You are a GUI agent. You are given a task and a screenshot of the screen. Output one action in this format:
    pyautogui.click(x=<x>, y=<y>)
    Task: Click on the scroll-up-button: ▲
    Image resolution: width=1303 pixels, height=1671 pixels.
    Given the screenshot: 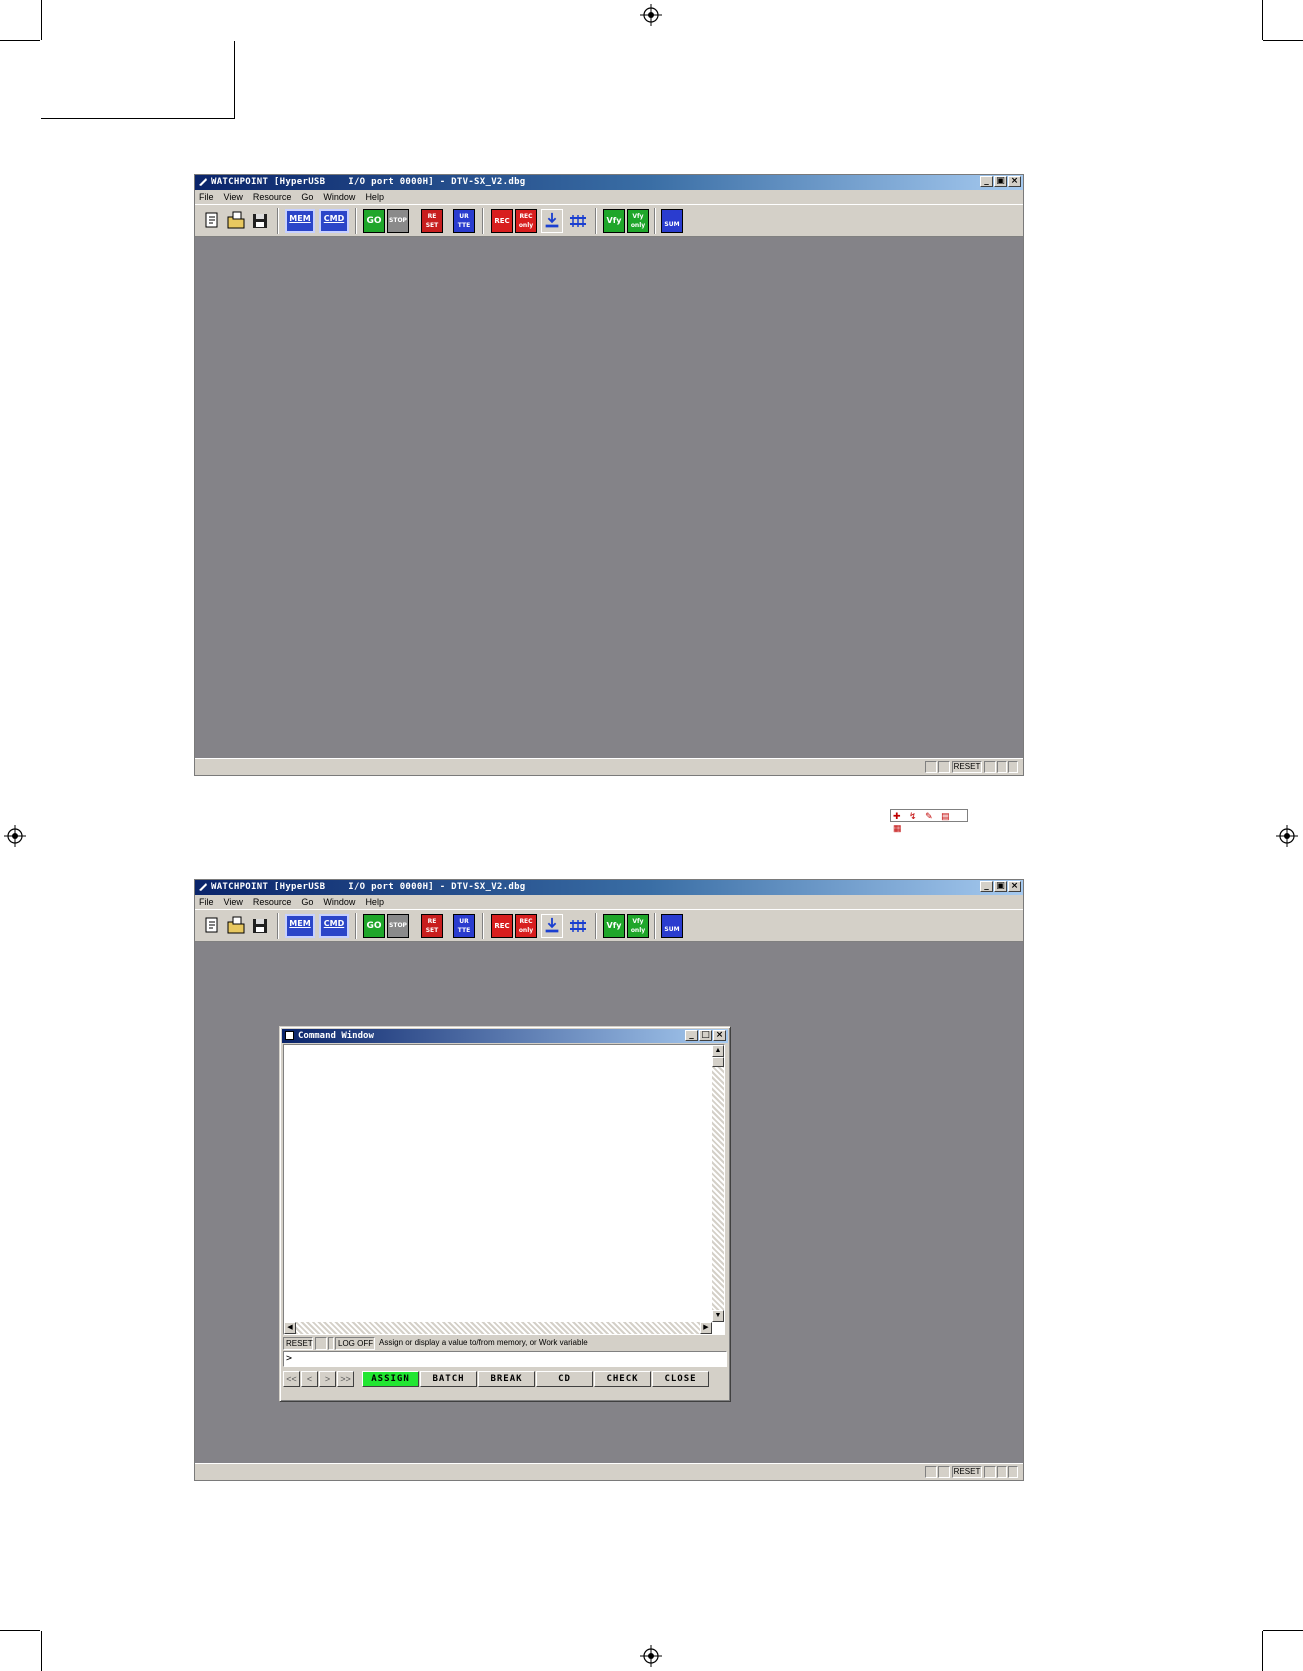 What is the action you would take?
    pyautogui.click(x=718, y=1051)
    